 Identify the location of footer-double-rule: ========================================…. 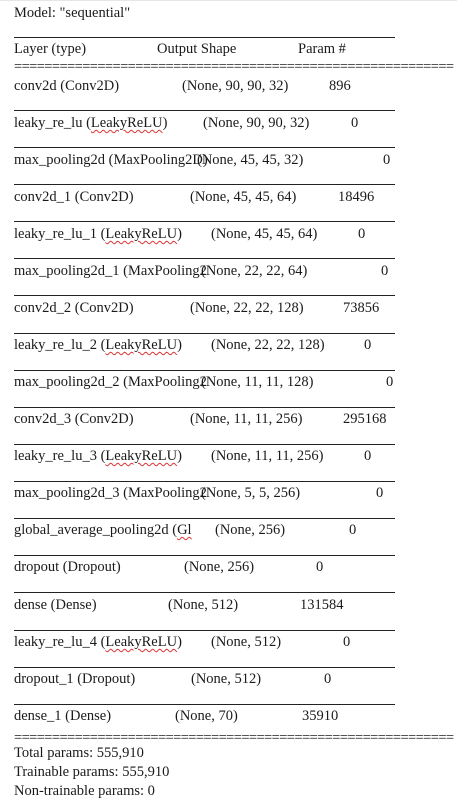
(234, 738).